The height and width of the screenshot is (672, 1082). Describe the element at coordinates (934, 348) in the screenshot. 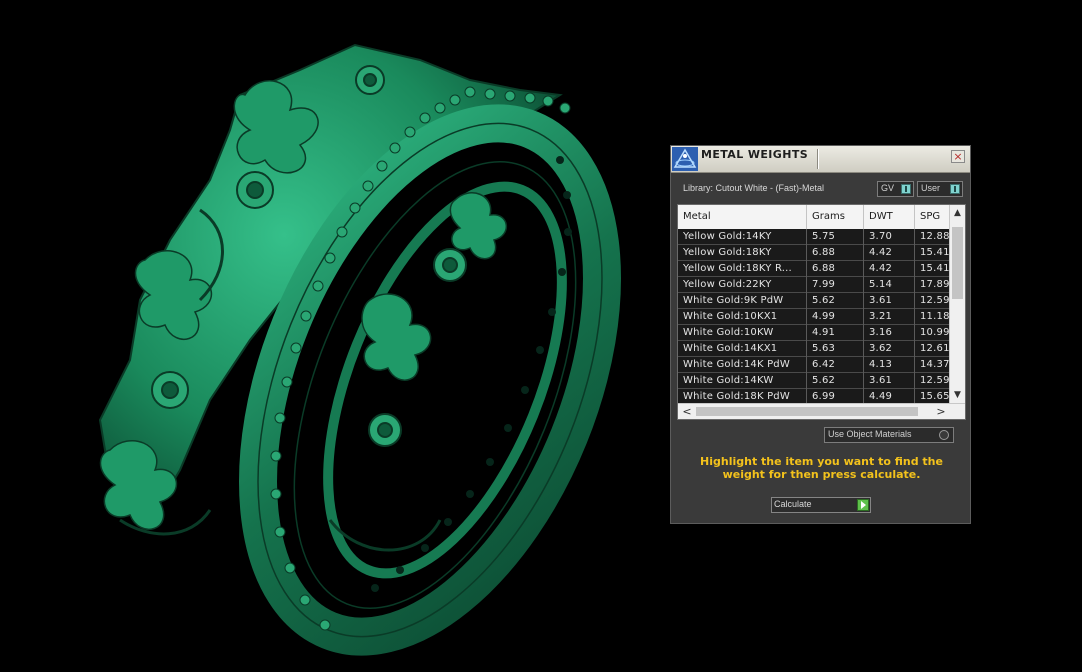

I see `spg-cell: 12.61` at that location.